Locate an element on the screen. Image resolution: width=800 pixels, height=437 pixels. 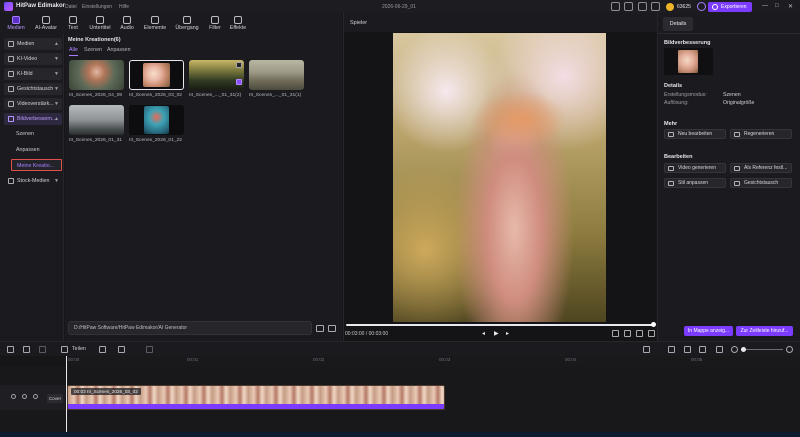
generate-video-button: Video generieren is located at coordinates (695, 168).